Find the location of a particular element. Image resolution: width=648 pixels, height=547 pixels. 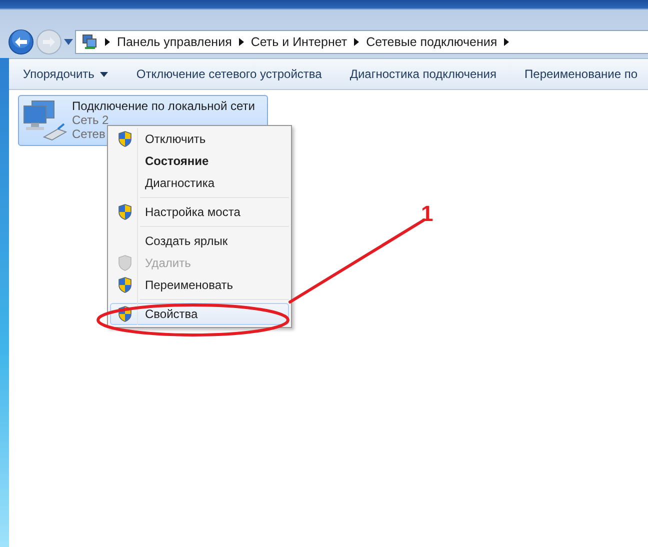

menu-item: Переименовать is located at coordinates (199, 285).